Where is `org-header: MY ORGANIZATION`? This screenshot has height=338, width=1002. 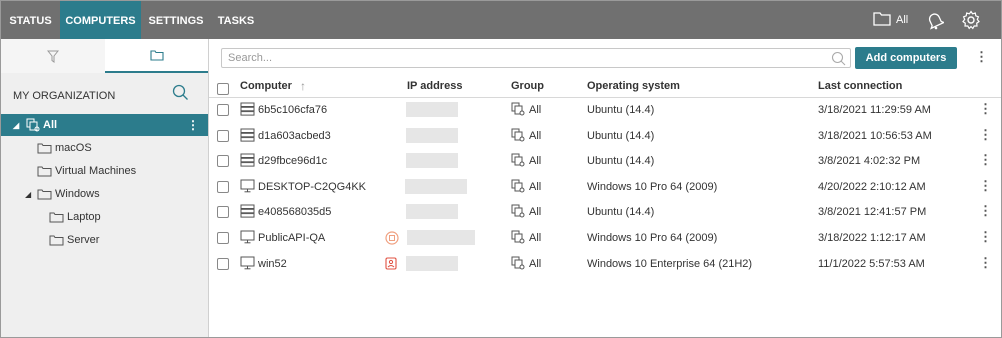
org-header: MY ORGANIZATION is located at coordinates (104, 96).